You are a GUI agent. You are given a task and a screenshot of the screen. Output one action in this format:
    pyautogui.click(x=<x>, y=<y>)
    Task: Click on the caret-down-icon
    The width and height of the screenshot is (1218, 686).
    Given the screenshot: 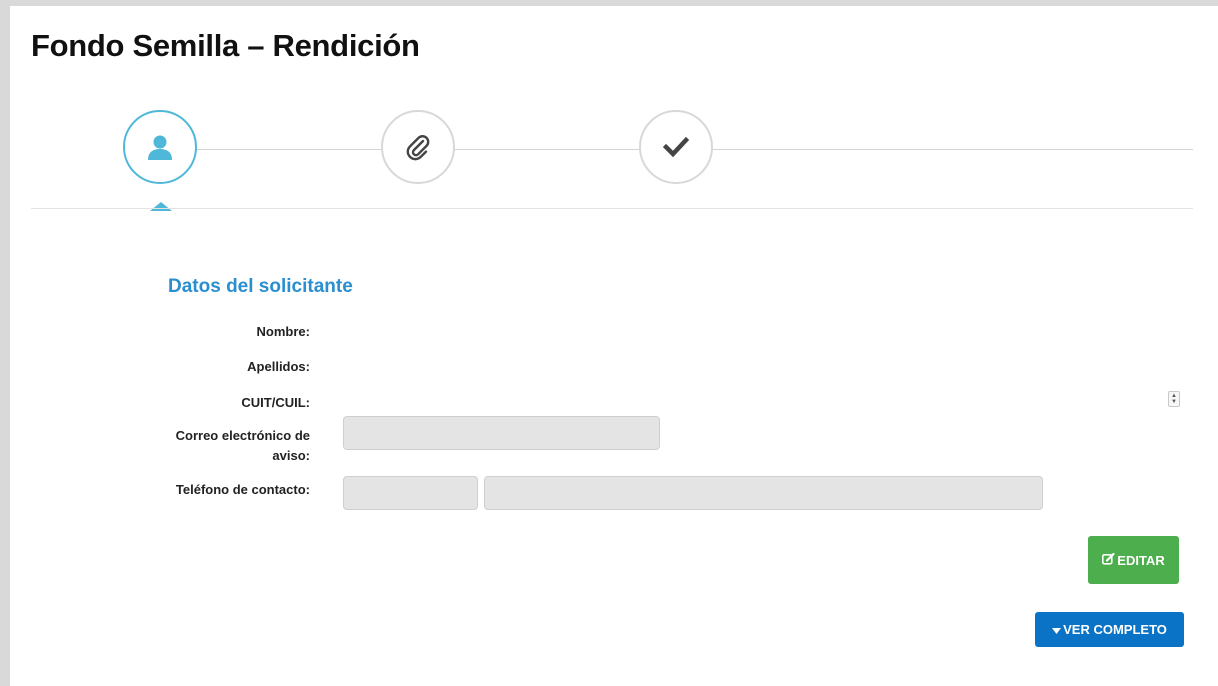 What is the action you would take?
    pyautogui.click(x=1057, y=629)
    